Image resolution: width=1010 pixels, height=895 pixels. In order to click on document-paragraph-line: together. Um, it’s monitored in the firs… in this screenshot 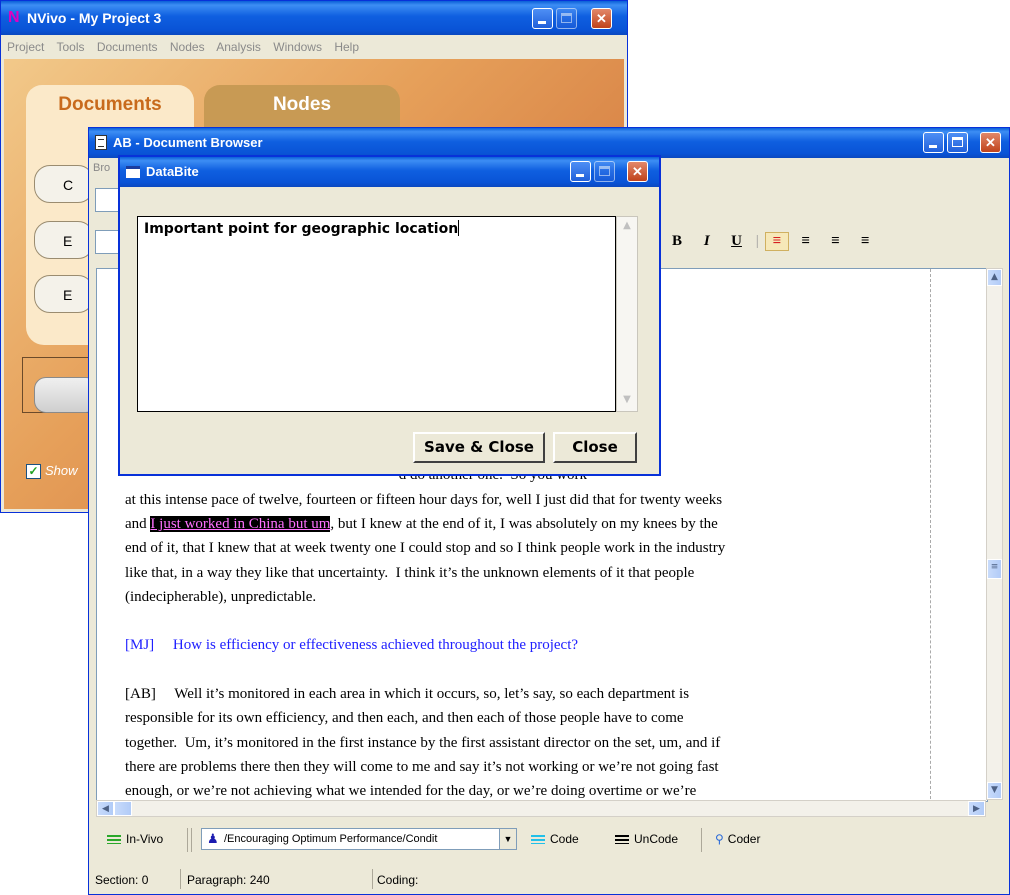, I will do `click(423, 742)`.